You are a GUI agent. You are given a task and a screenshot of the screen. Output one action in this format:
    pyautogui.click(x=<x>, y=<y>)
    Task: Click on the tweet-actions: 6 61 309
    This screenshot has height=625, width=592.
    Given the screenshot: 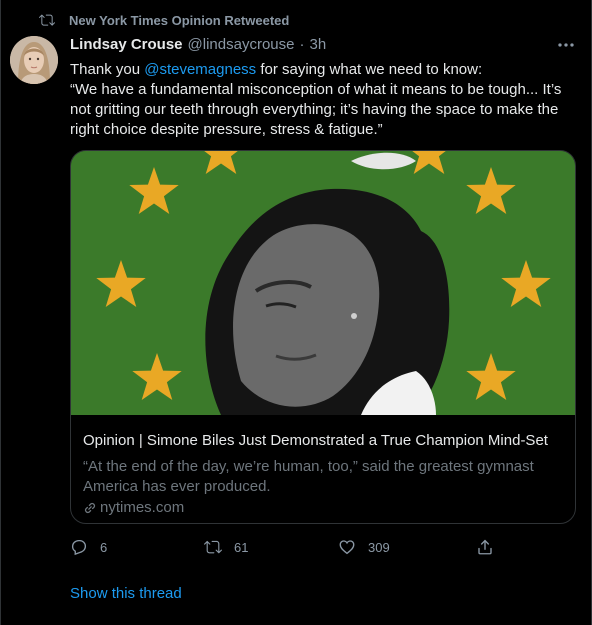 What is the action you would take?
    pyautogui.click(x=296, y=548)
    